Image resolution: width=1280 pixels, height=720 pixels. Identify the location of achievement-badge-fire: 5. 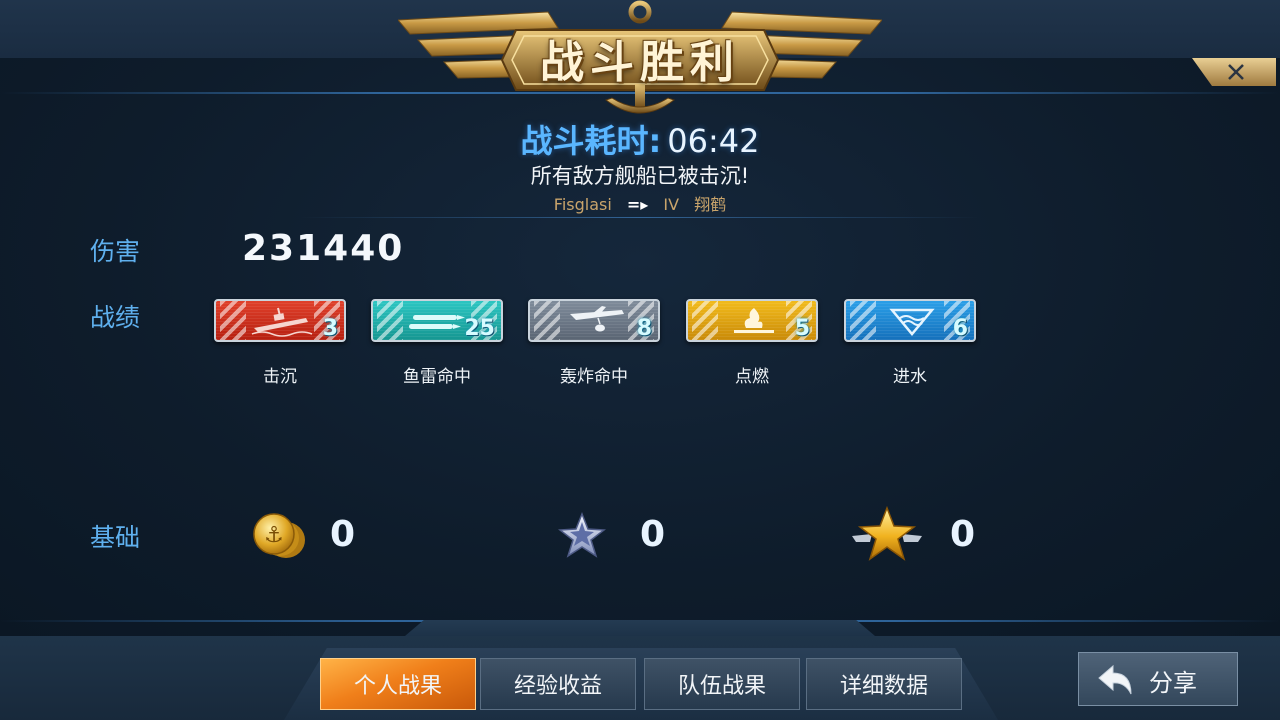
(752, 320).